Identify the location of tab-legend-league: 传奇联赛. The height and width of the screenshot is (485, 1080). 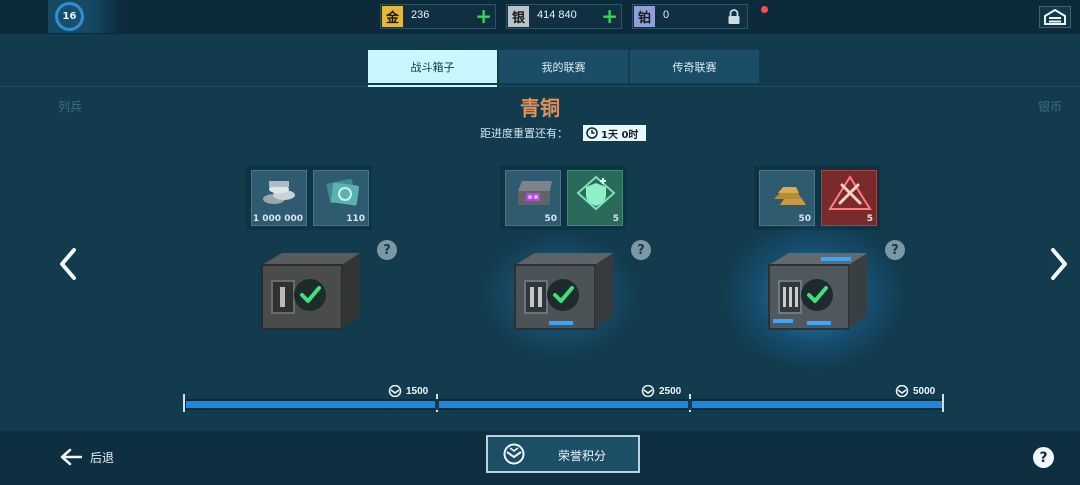
(694, 66).